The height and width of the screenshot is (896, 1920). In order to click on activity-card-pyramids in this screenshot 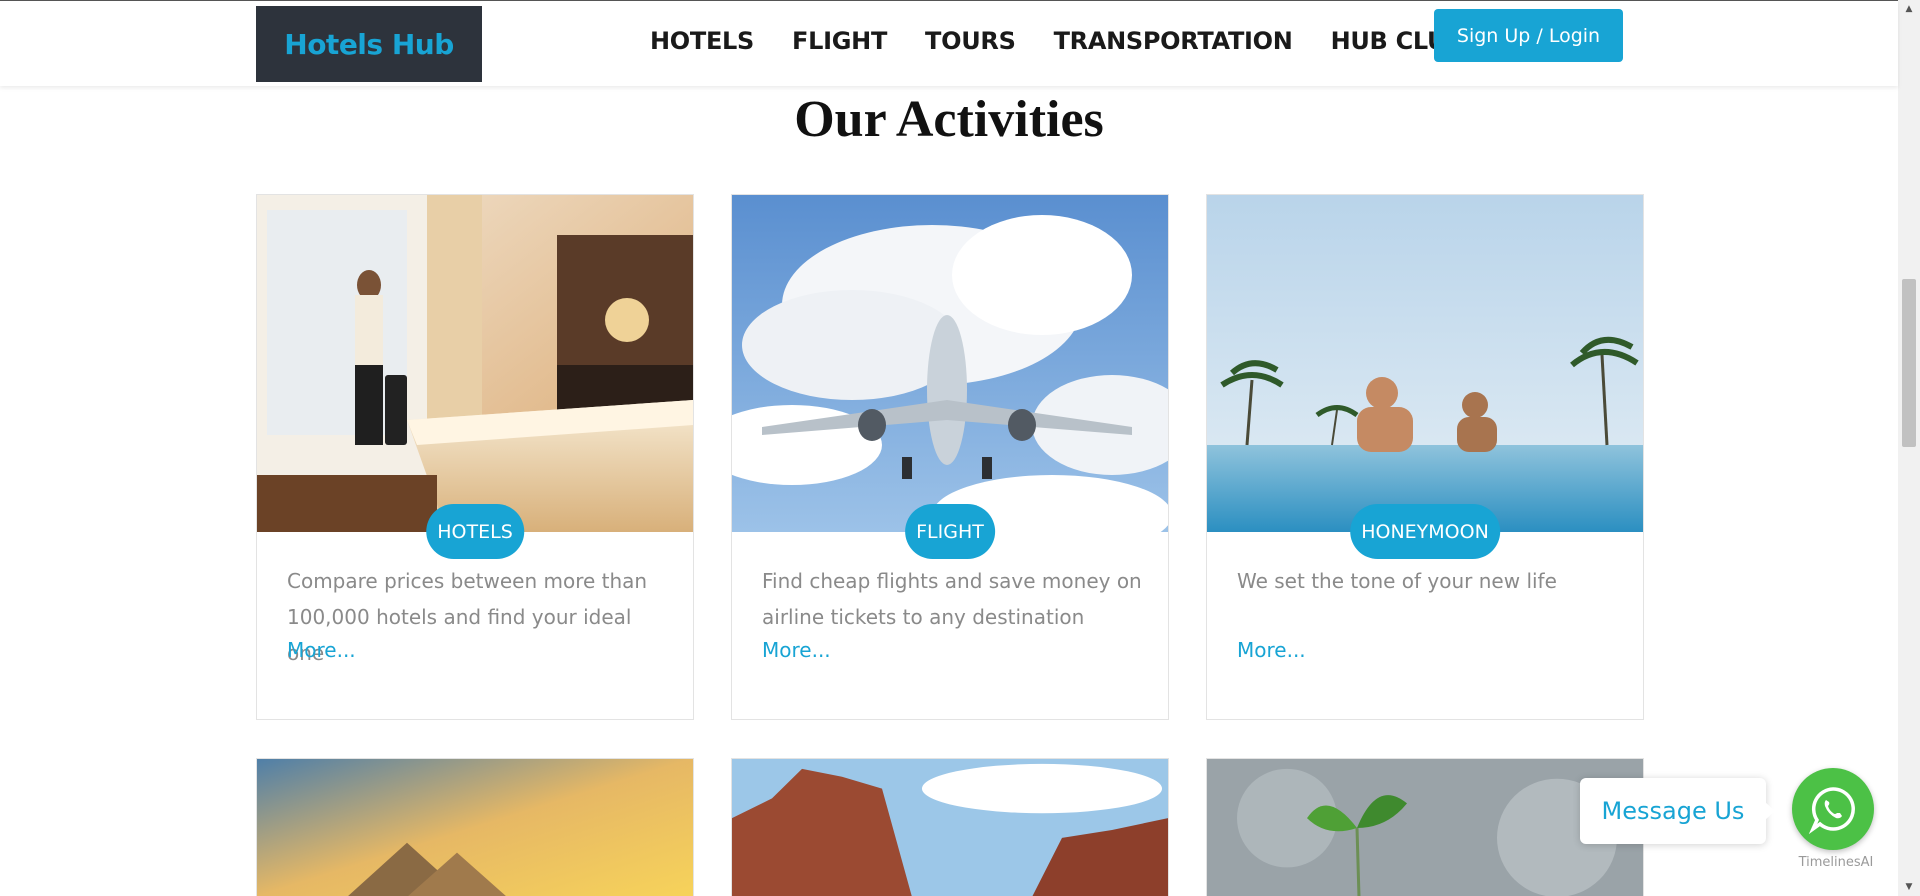, I will do `click(475, 827)`.